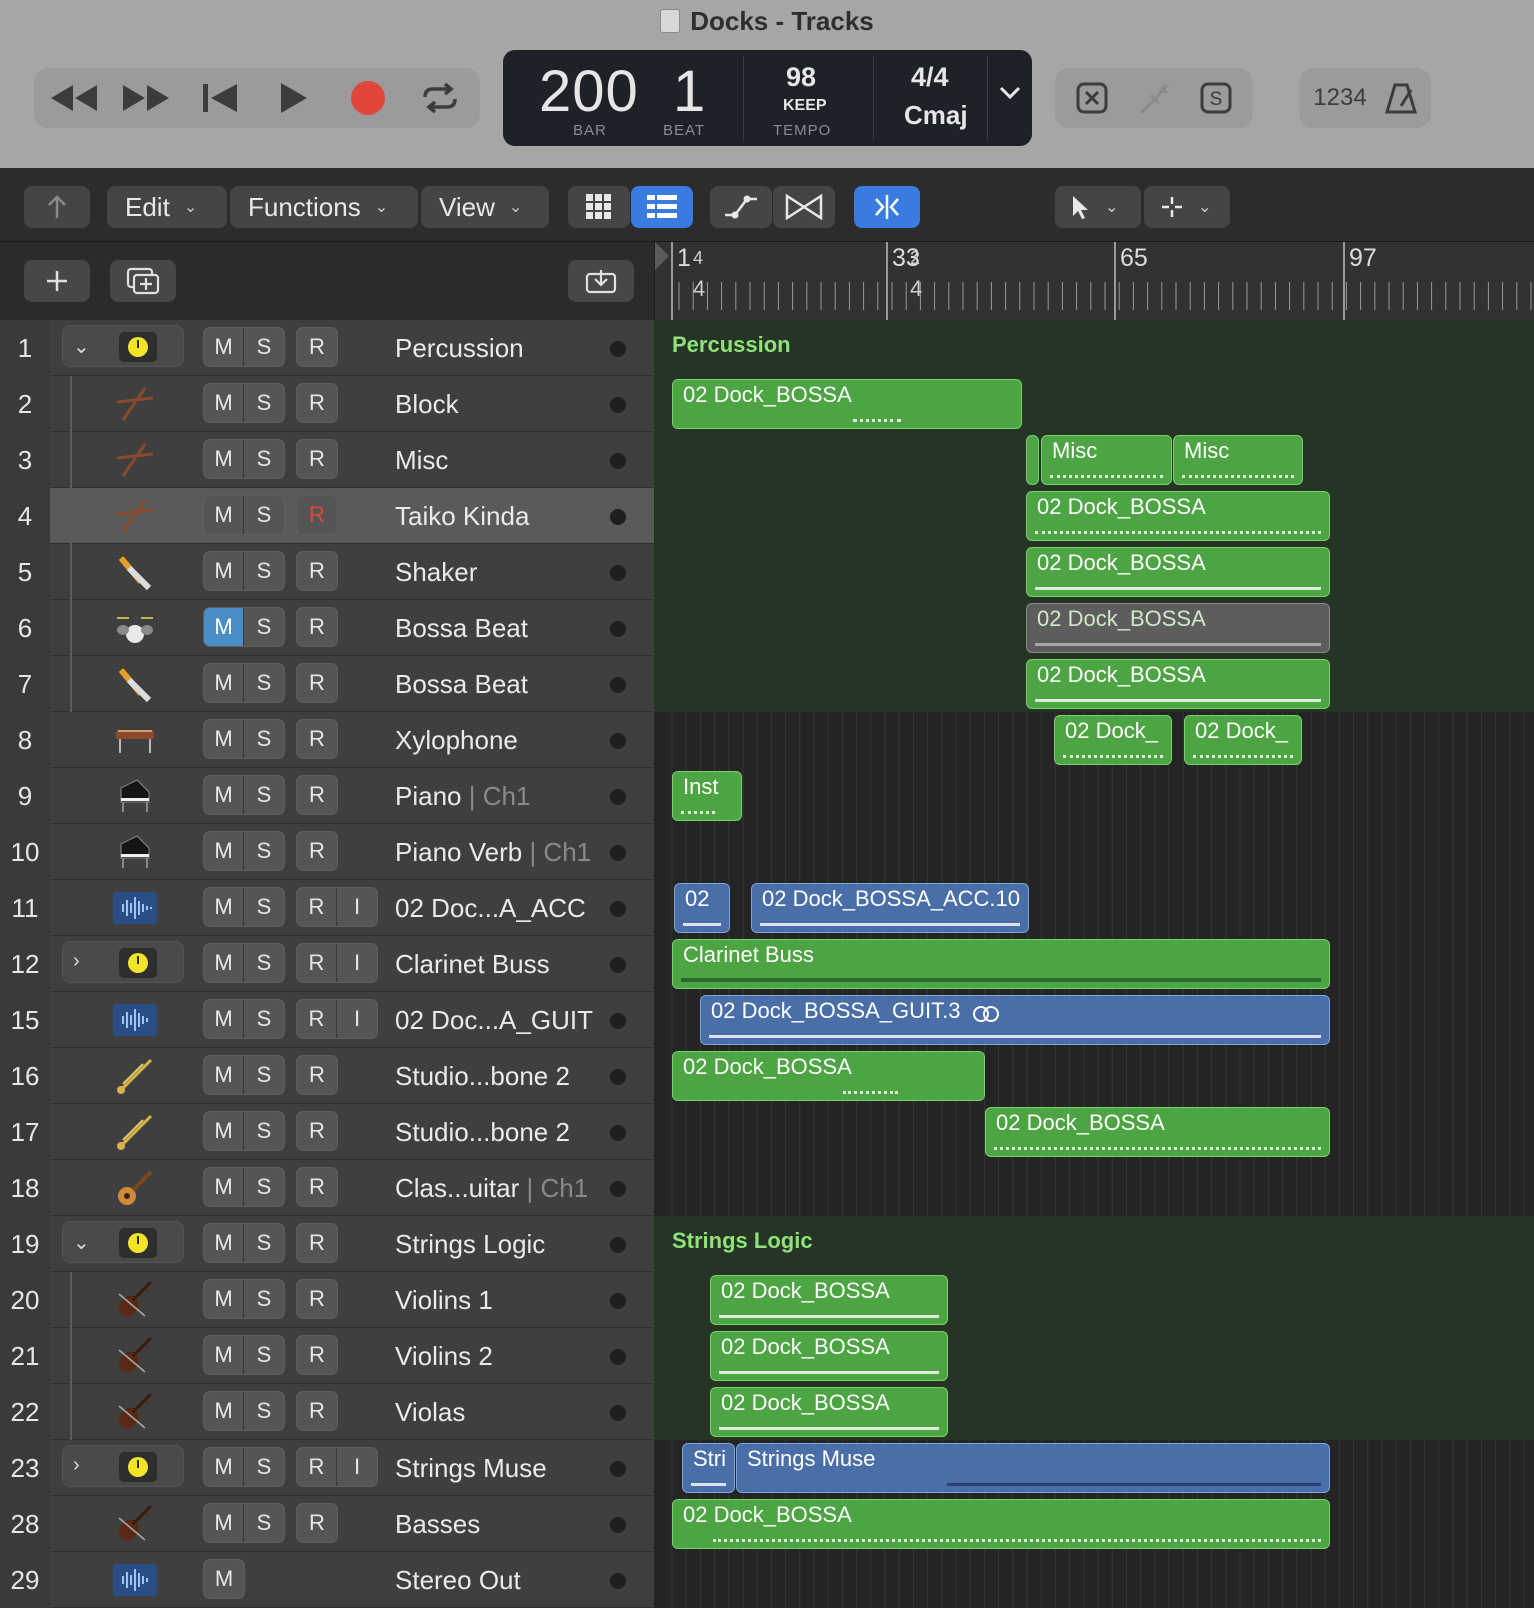 The width and height of the screenshot is (1534, 1608). What do you see at coordinates (1401, 98) in the screenshot?
I see `metronome-button` at bounding box center [1401, 98].